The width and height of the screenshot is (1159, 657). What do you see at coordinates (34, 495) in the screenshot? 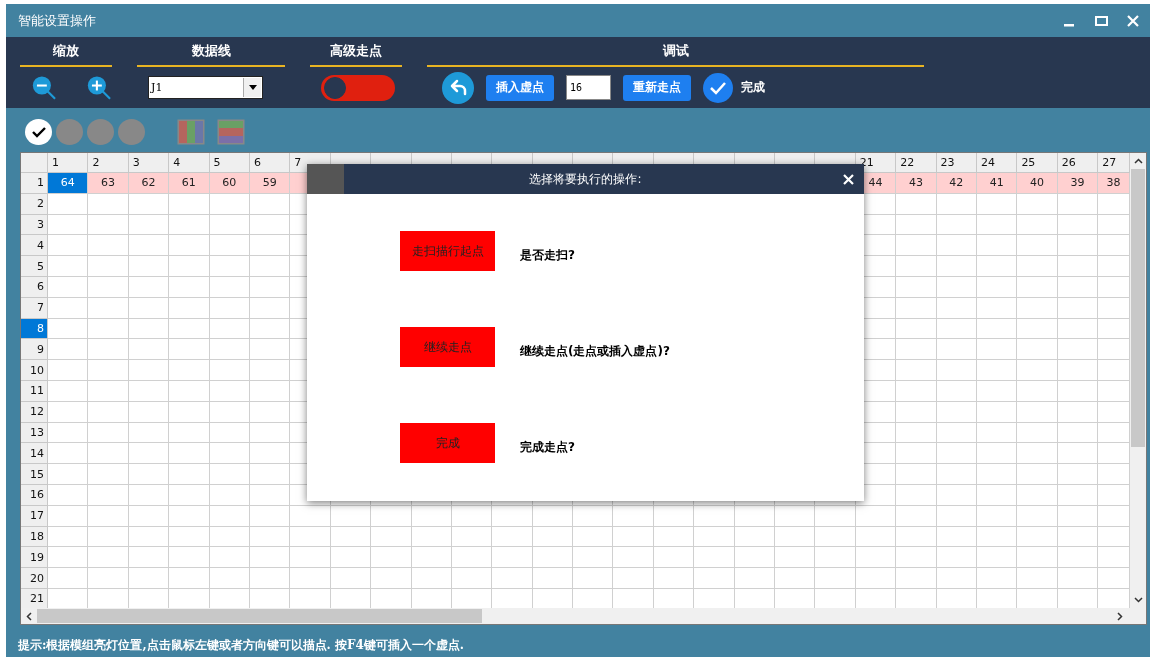
I see `row-header: 16` at bounding box center [34, 495].